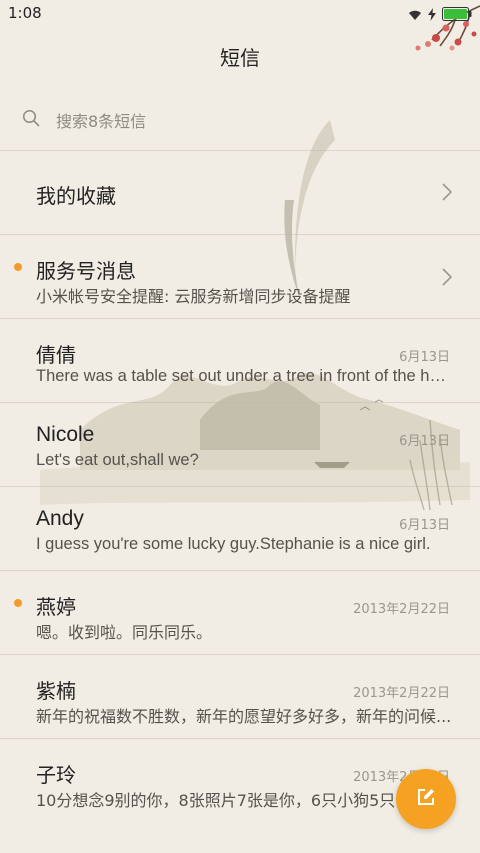 The width and height of the screenshot is (480, 853). Describe the element at coordinates (56, 775) in the screenshot. I see `list-item-title: 子玲` at that location.